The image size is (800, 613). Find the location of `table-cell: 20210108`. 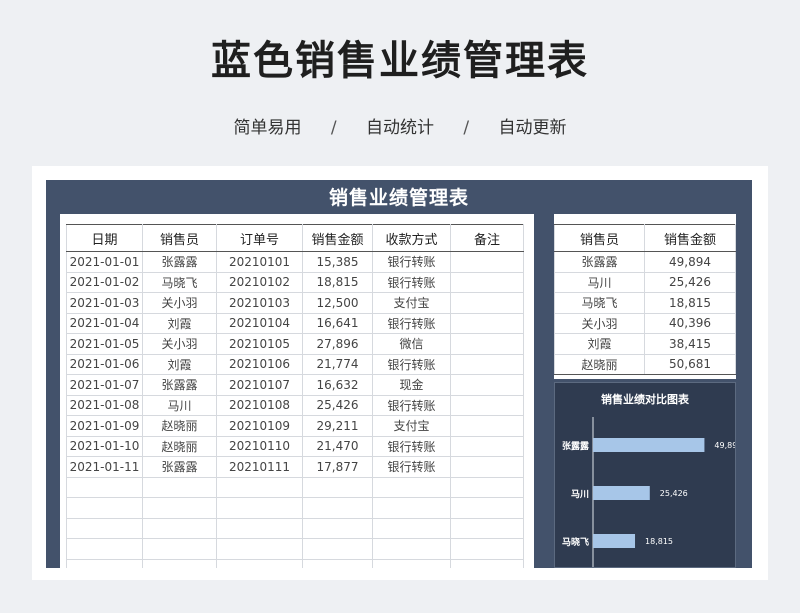

table-cell: 20210108 is located at coordinates (259, 405).